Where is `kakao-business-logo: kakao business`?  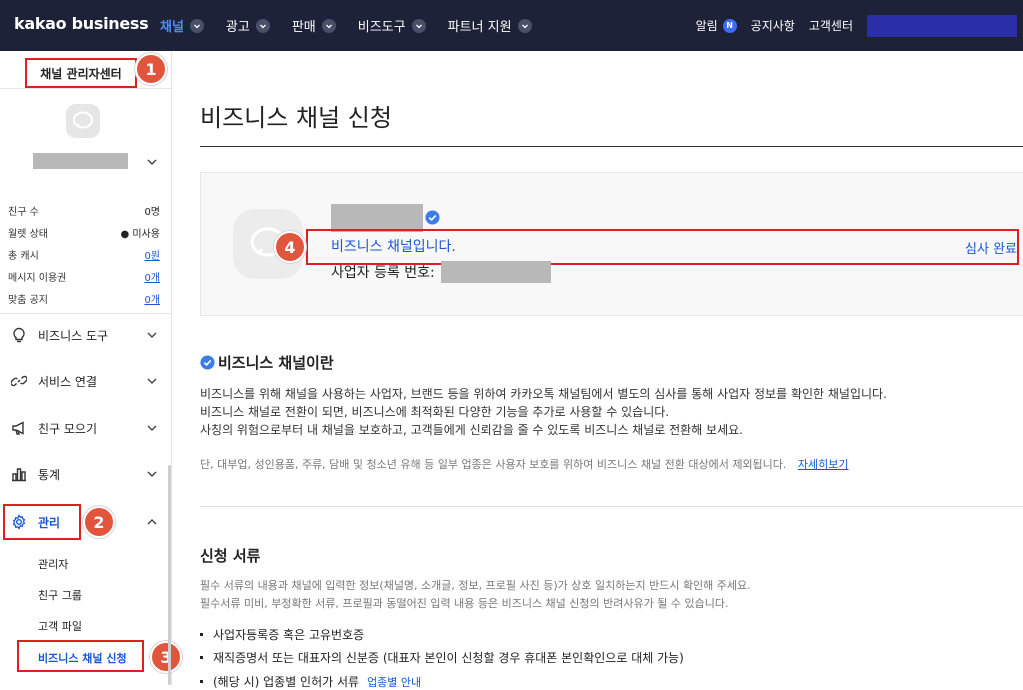
kakao-business-logo: kakao business is located at coordinates (81, 23).